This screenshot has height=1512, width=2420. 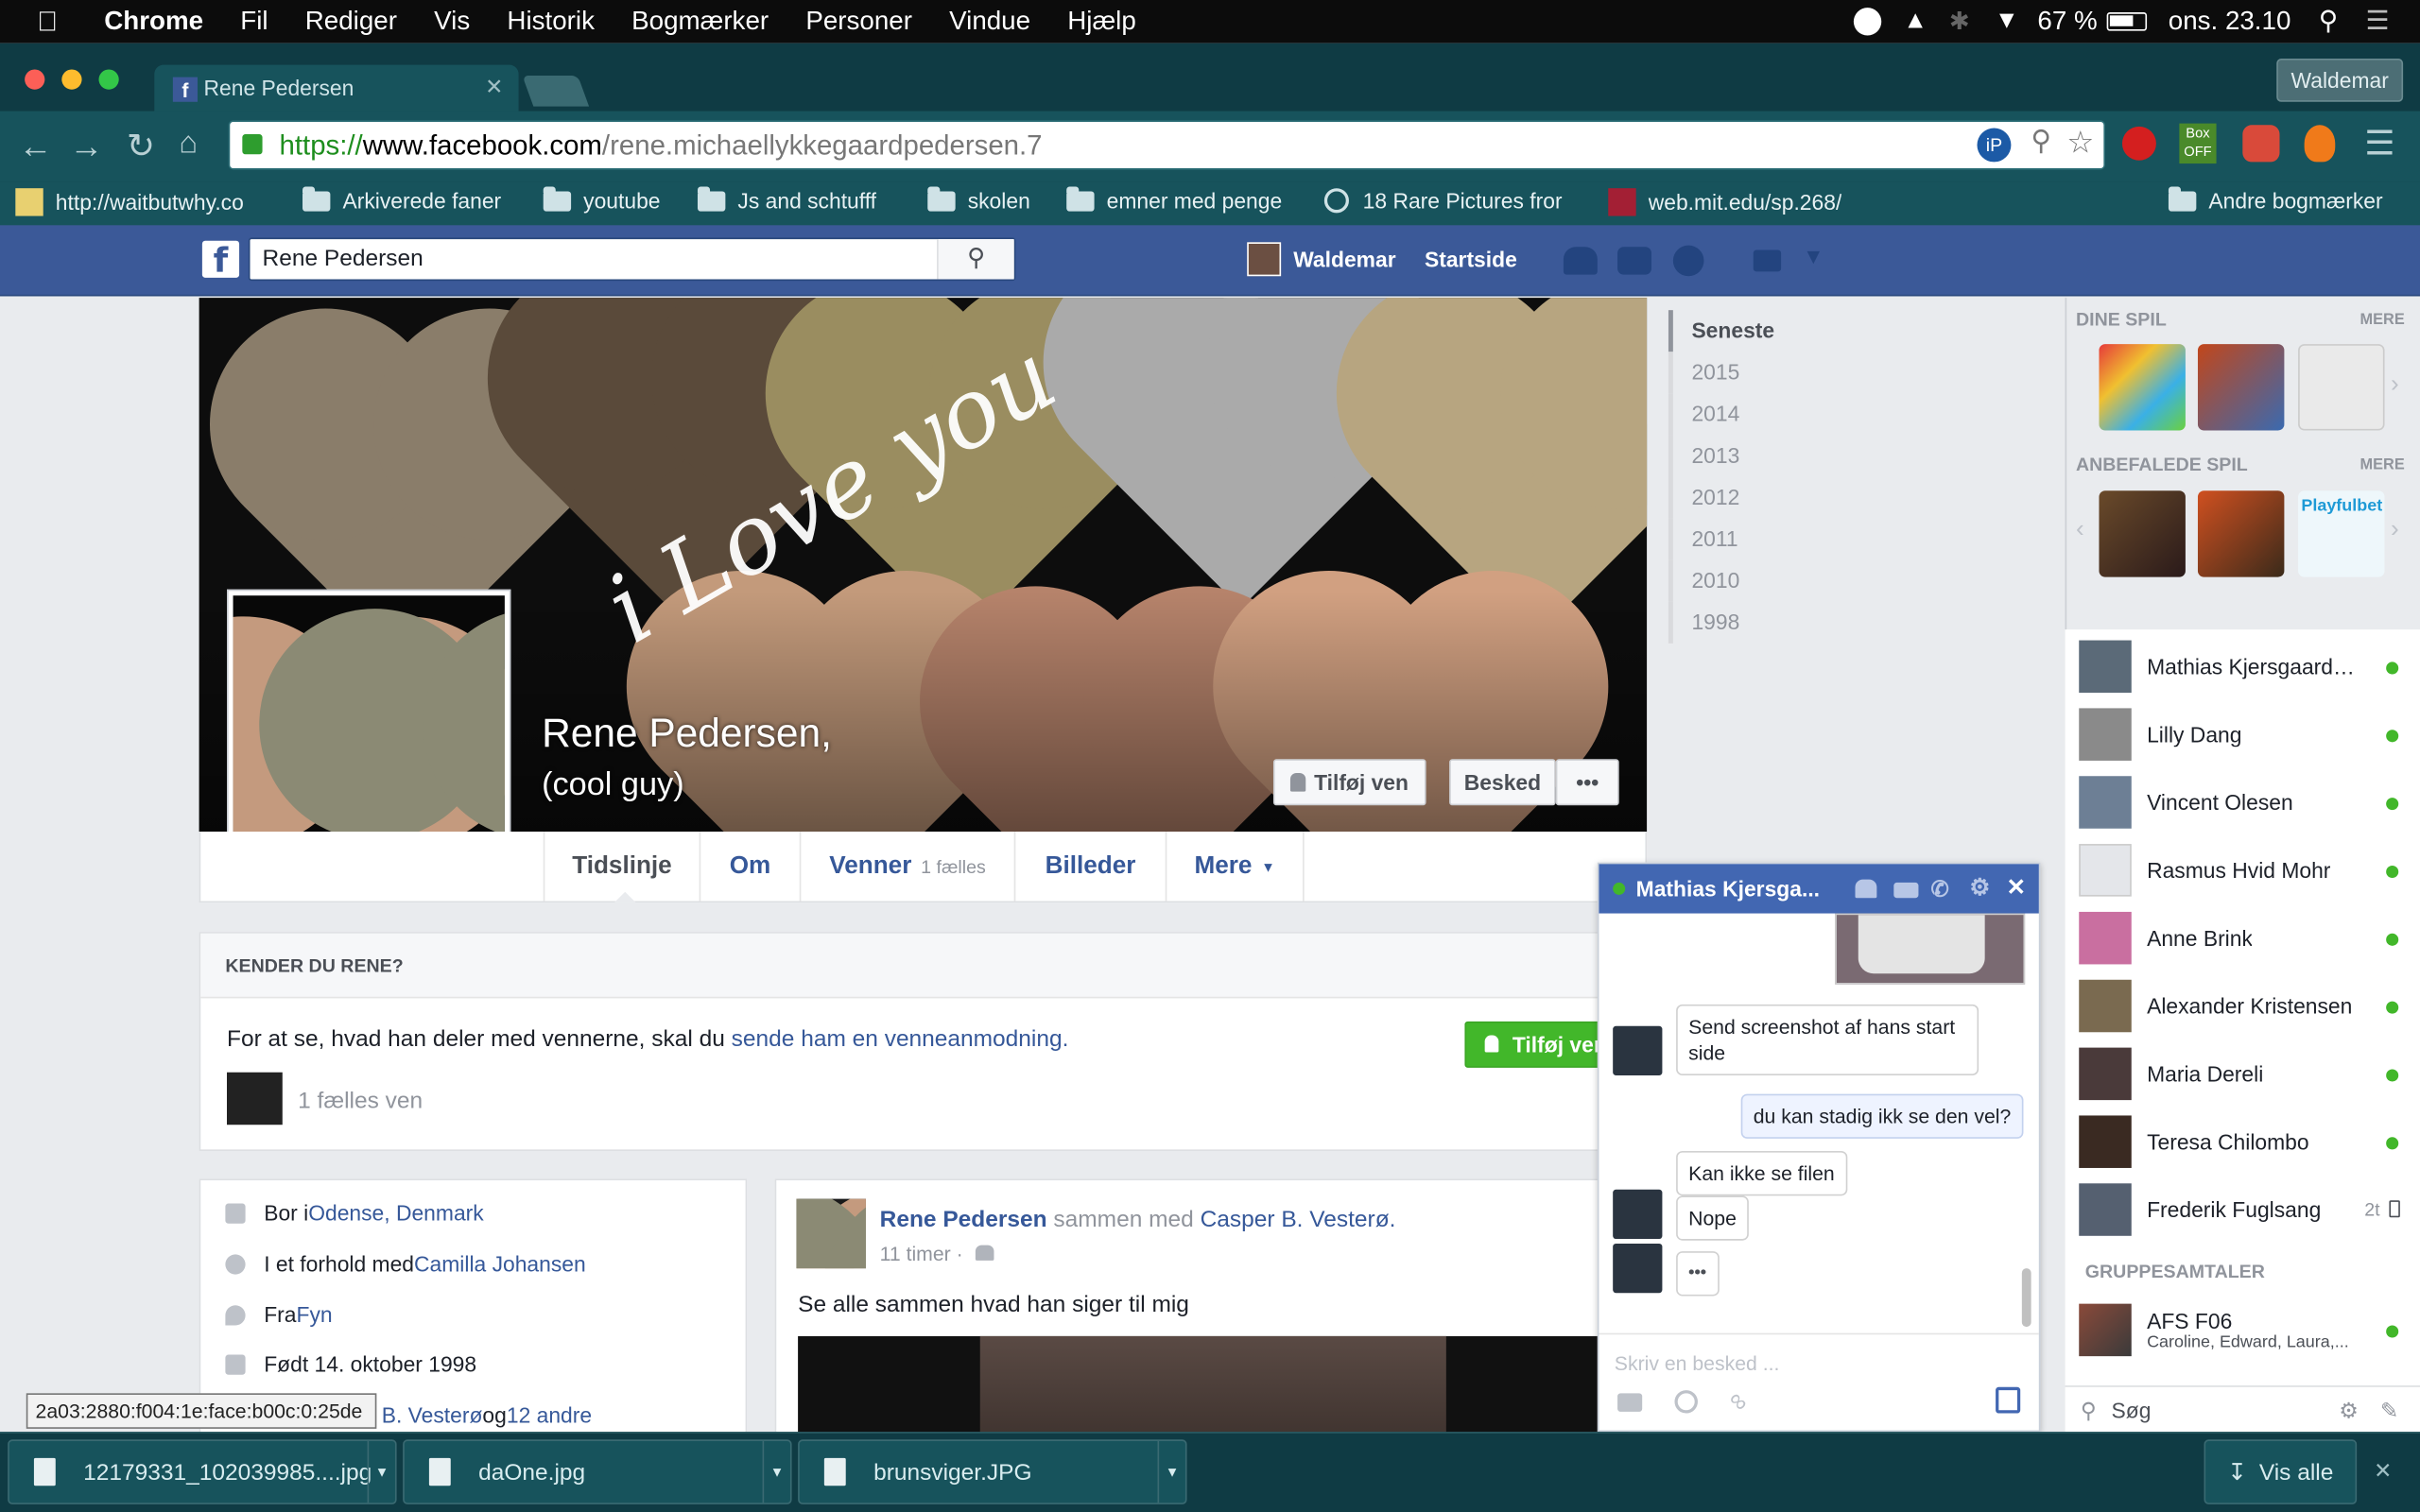 I want to click on video-call-icon, so click(x=1906, y=890).